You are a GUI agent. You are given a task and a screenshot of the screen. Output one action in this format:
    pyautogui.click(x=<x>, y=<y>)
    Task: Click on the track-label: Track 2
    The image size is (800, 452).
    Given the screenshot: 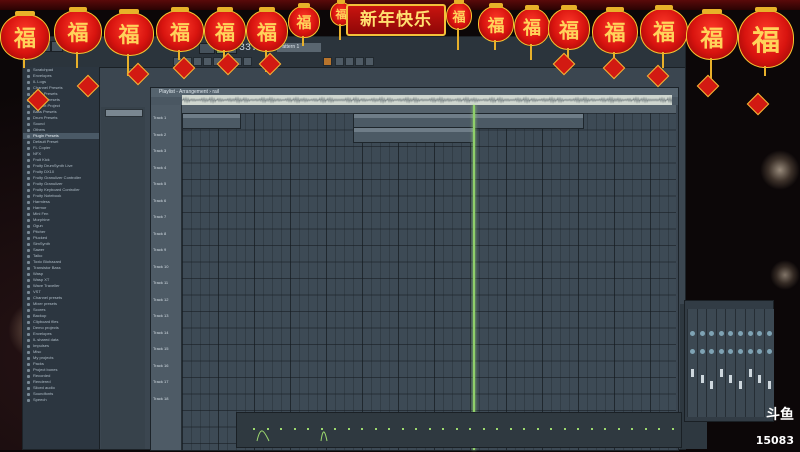 What is the action you would take?
    pyautogui.click(x=159, y=134)
    